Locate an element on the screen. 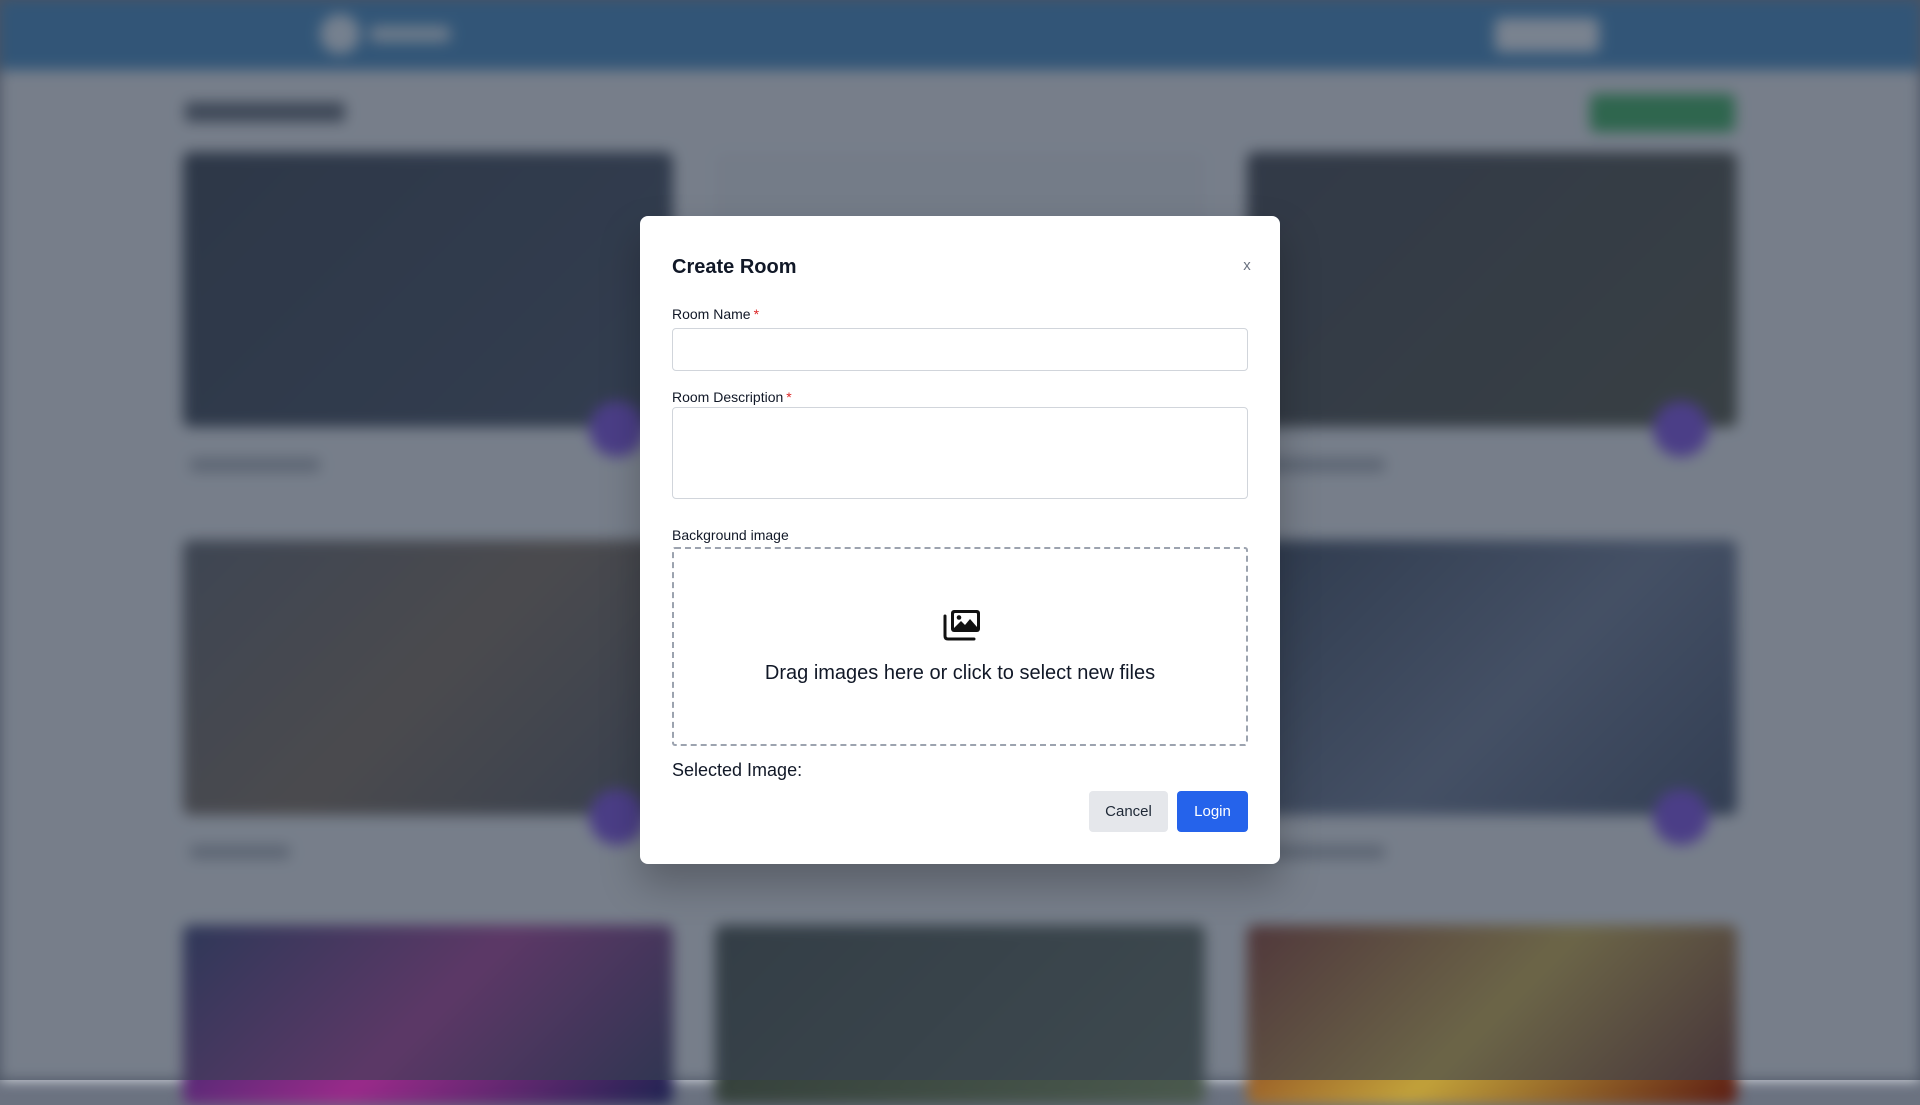  room-description-input is located at coordinates (960, 453).